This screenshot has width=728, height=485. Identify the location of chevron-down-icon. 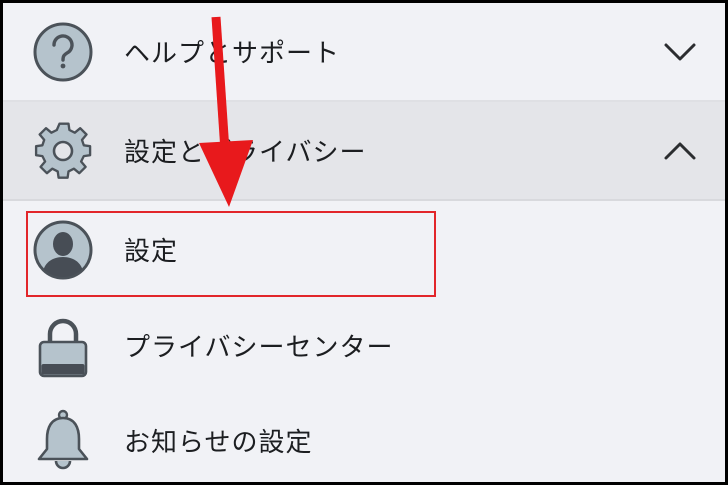
(680, 52).